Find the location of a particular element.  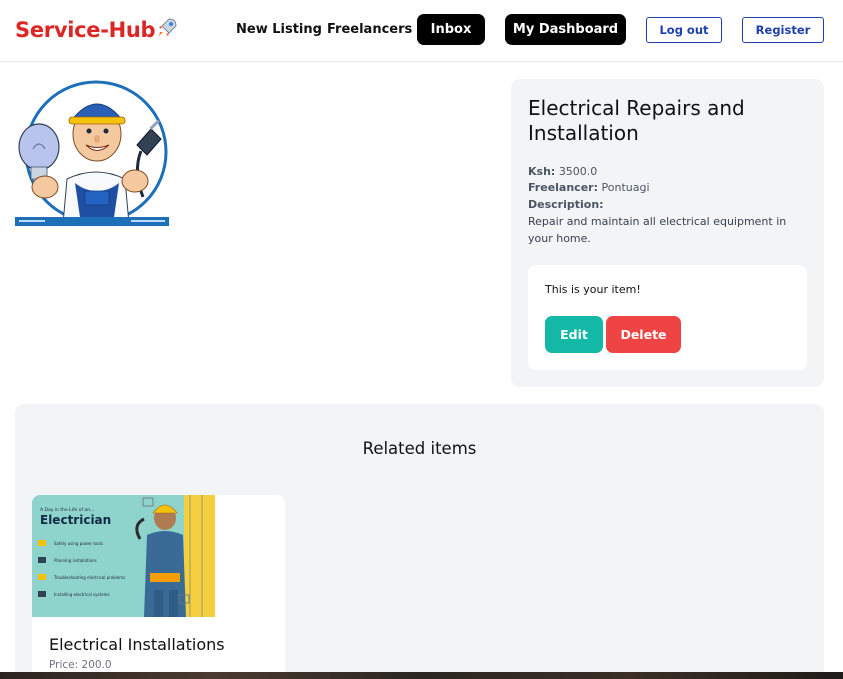

related-item-name: Electrical Installations is located at coordinates (137, 644).